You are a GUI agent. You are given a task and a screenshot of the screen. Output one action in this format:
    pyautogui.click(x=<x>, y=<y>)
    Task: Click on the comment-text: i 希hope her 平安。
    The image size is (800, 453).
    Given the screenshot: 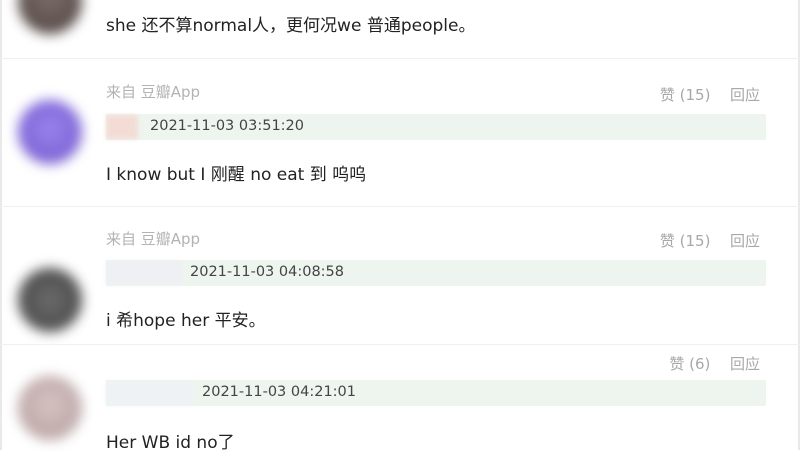 What is the action you would take?
    pyautogui.click(x=186, y=321)
    